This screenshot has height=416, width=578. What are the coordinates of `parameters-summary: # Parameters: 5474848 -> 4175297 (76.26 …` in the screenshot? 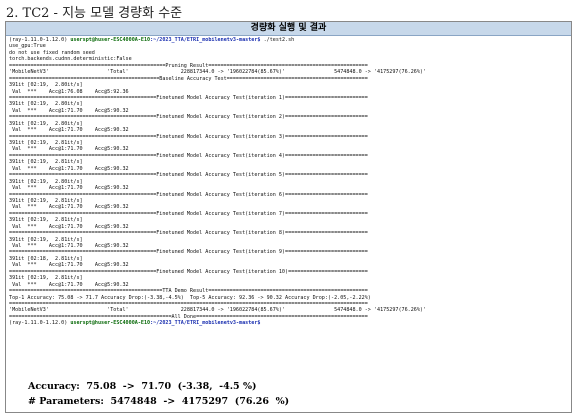 It's located at (159, 401).